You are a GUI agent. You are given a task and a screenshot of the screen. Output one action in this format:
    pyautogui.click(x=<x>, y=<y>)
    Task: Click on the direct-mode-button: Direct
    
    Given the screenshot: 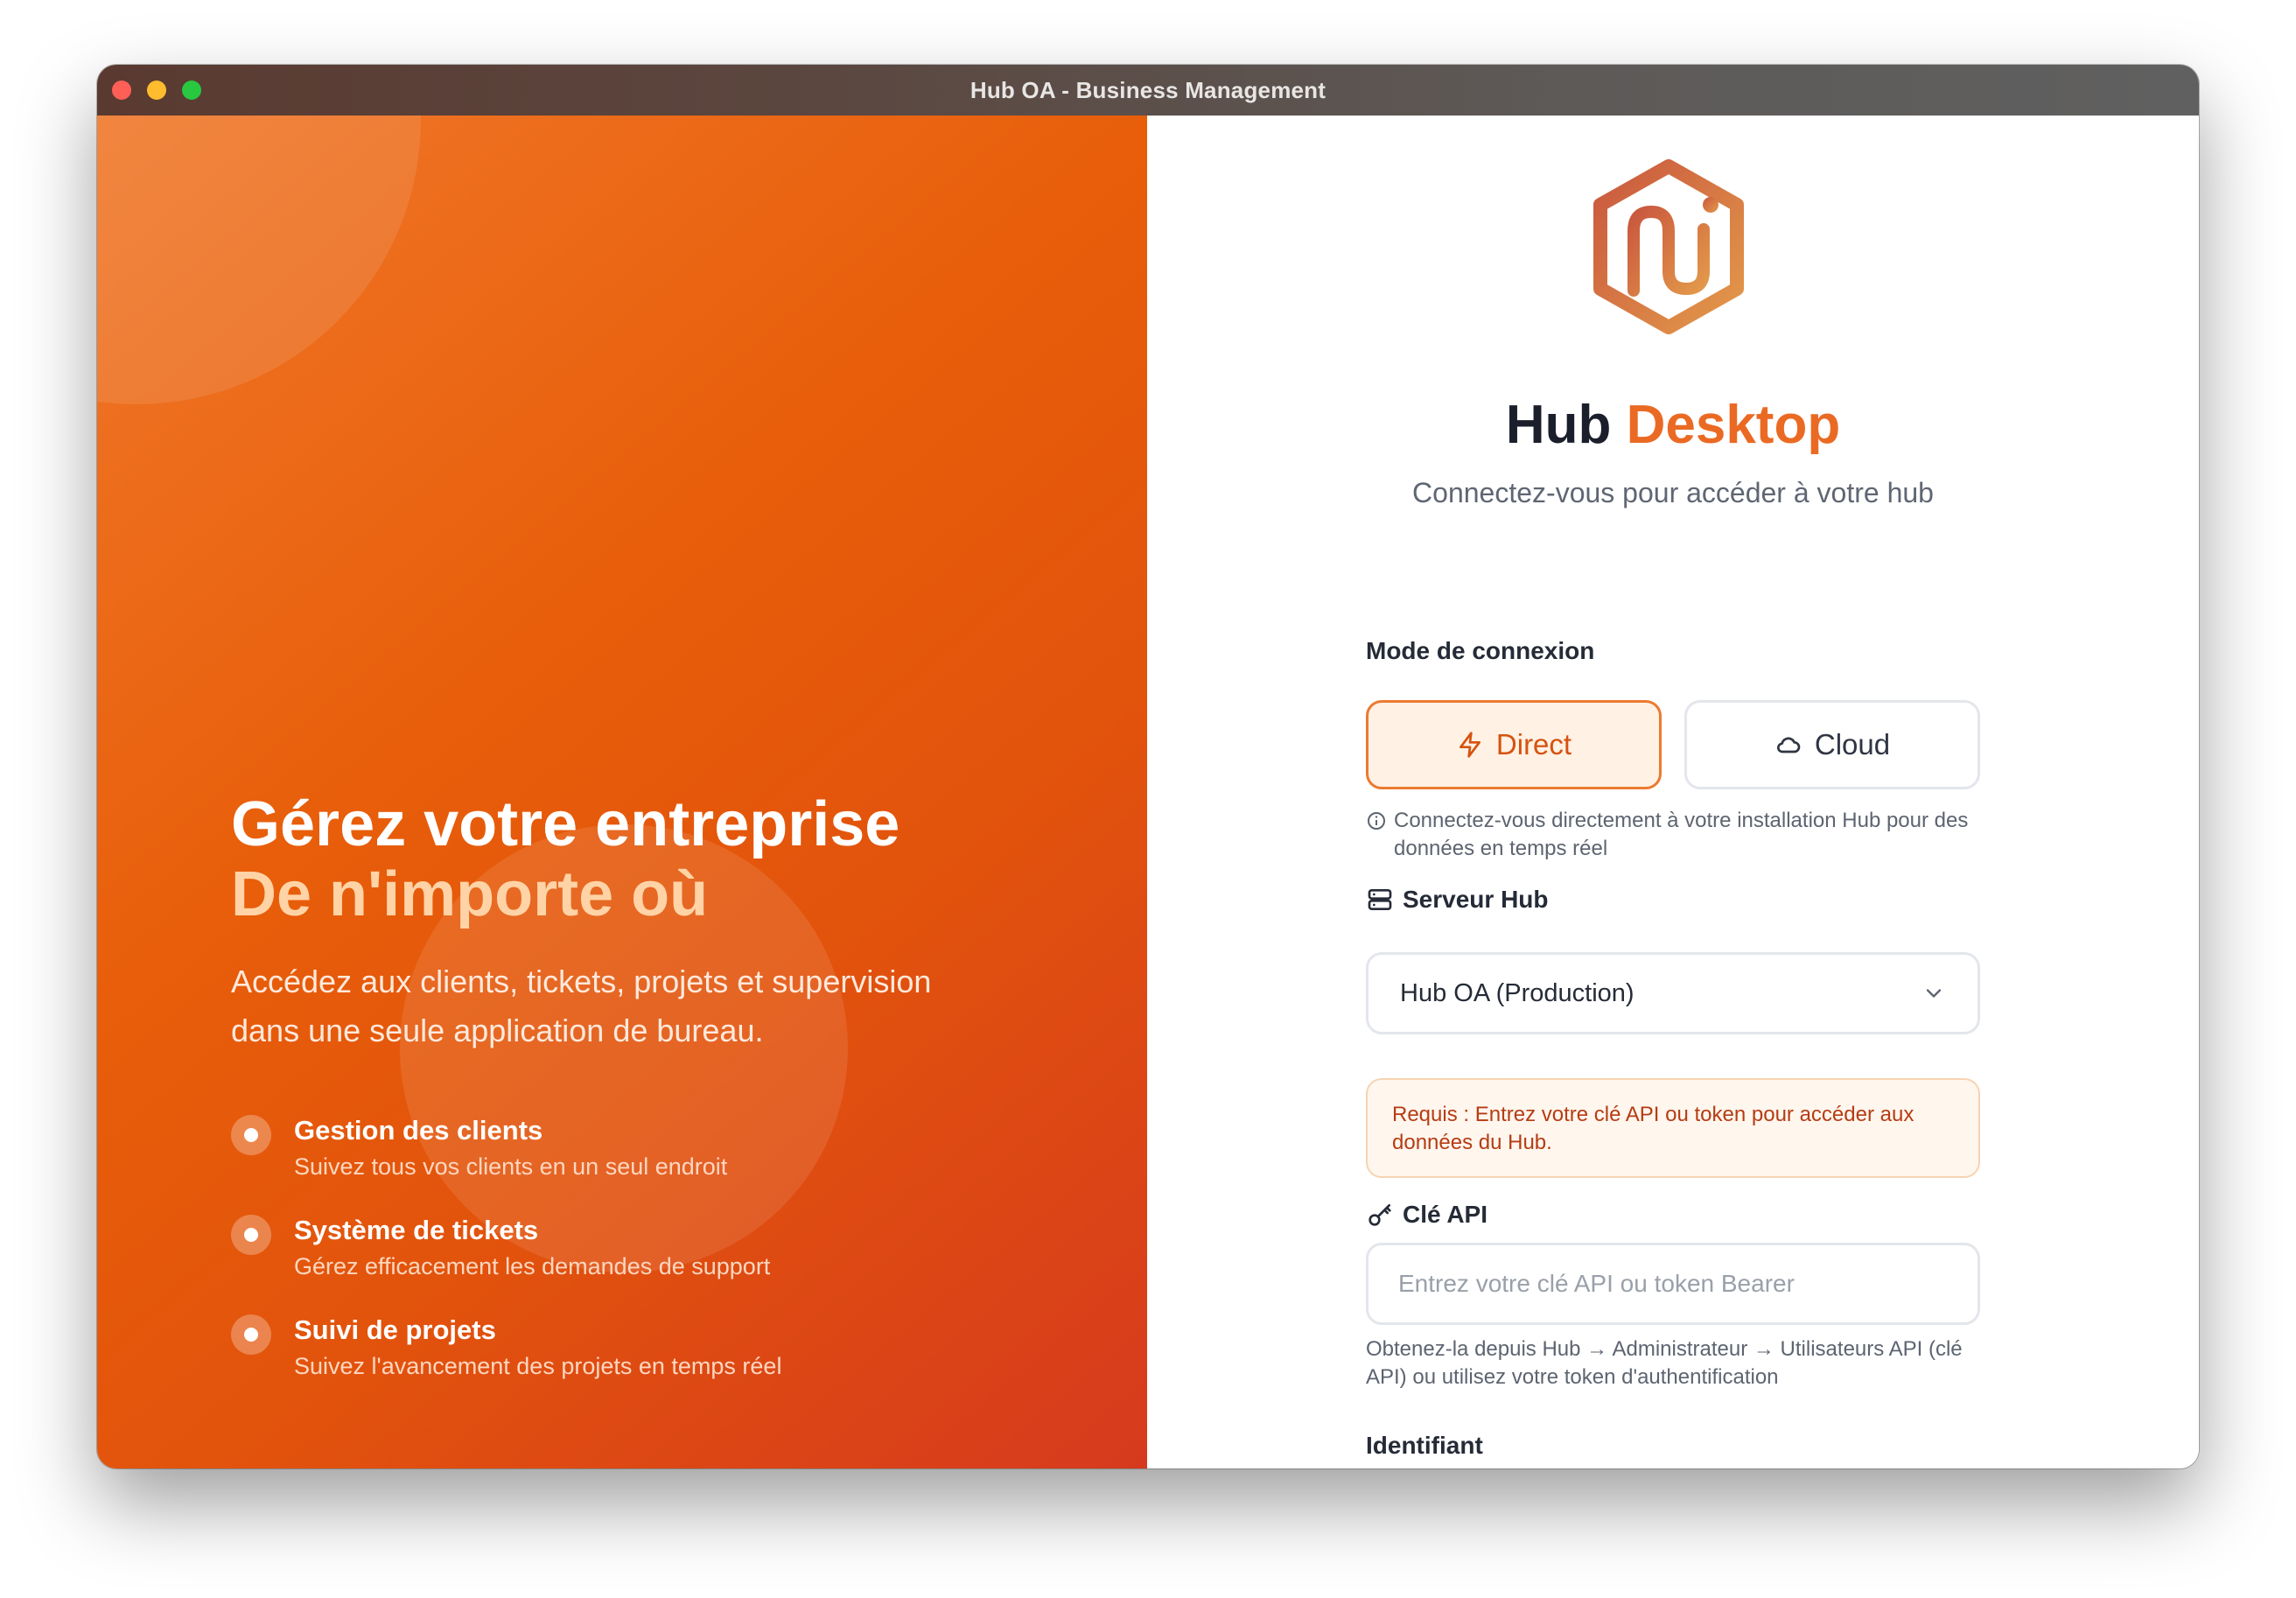 What is the action you would take?
    pyautogui.click(x=1514, y=745)
    